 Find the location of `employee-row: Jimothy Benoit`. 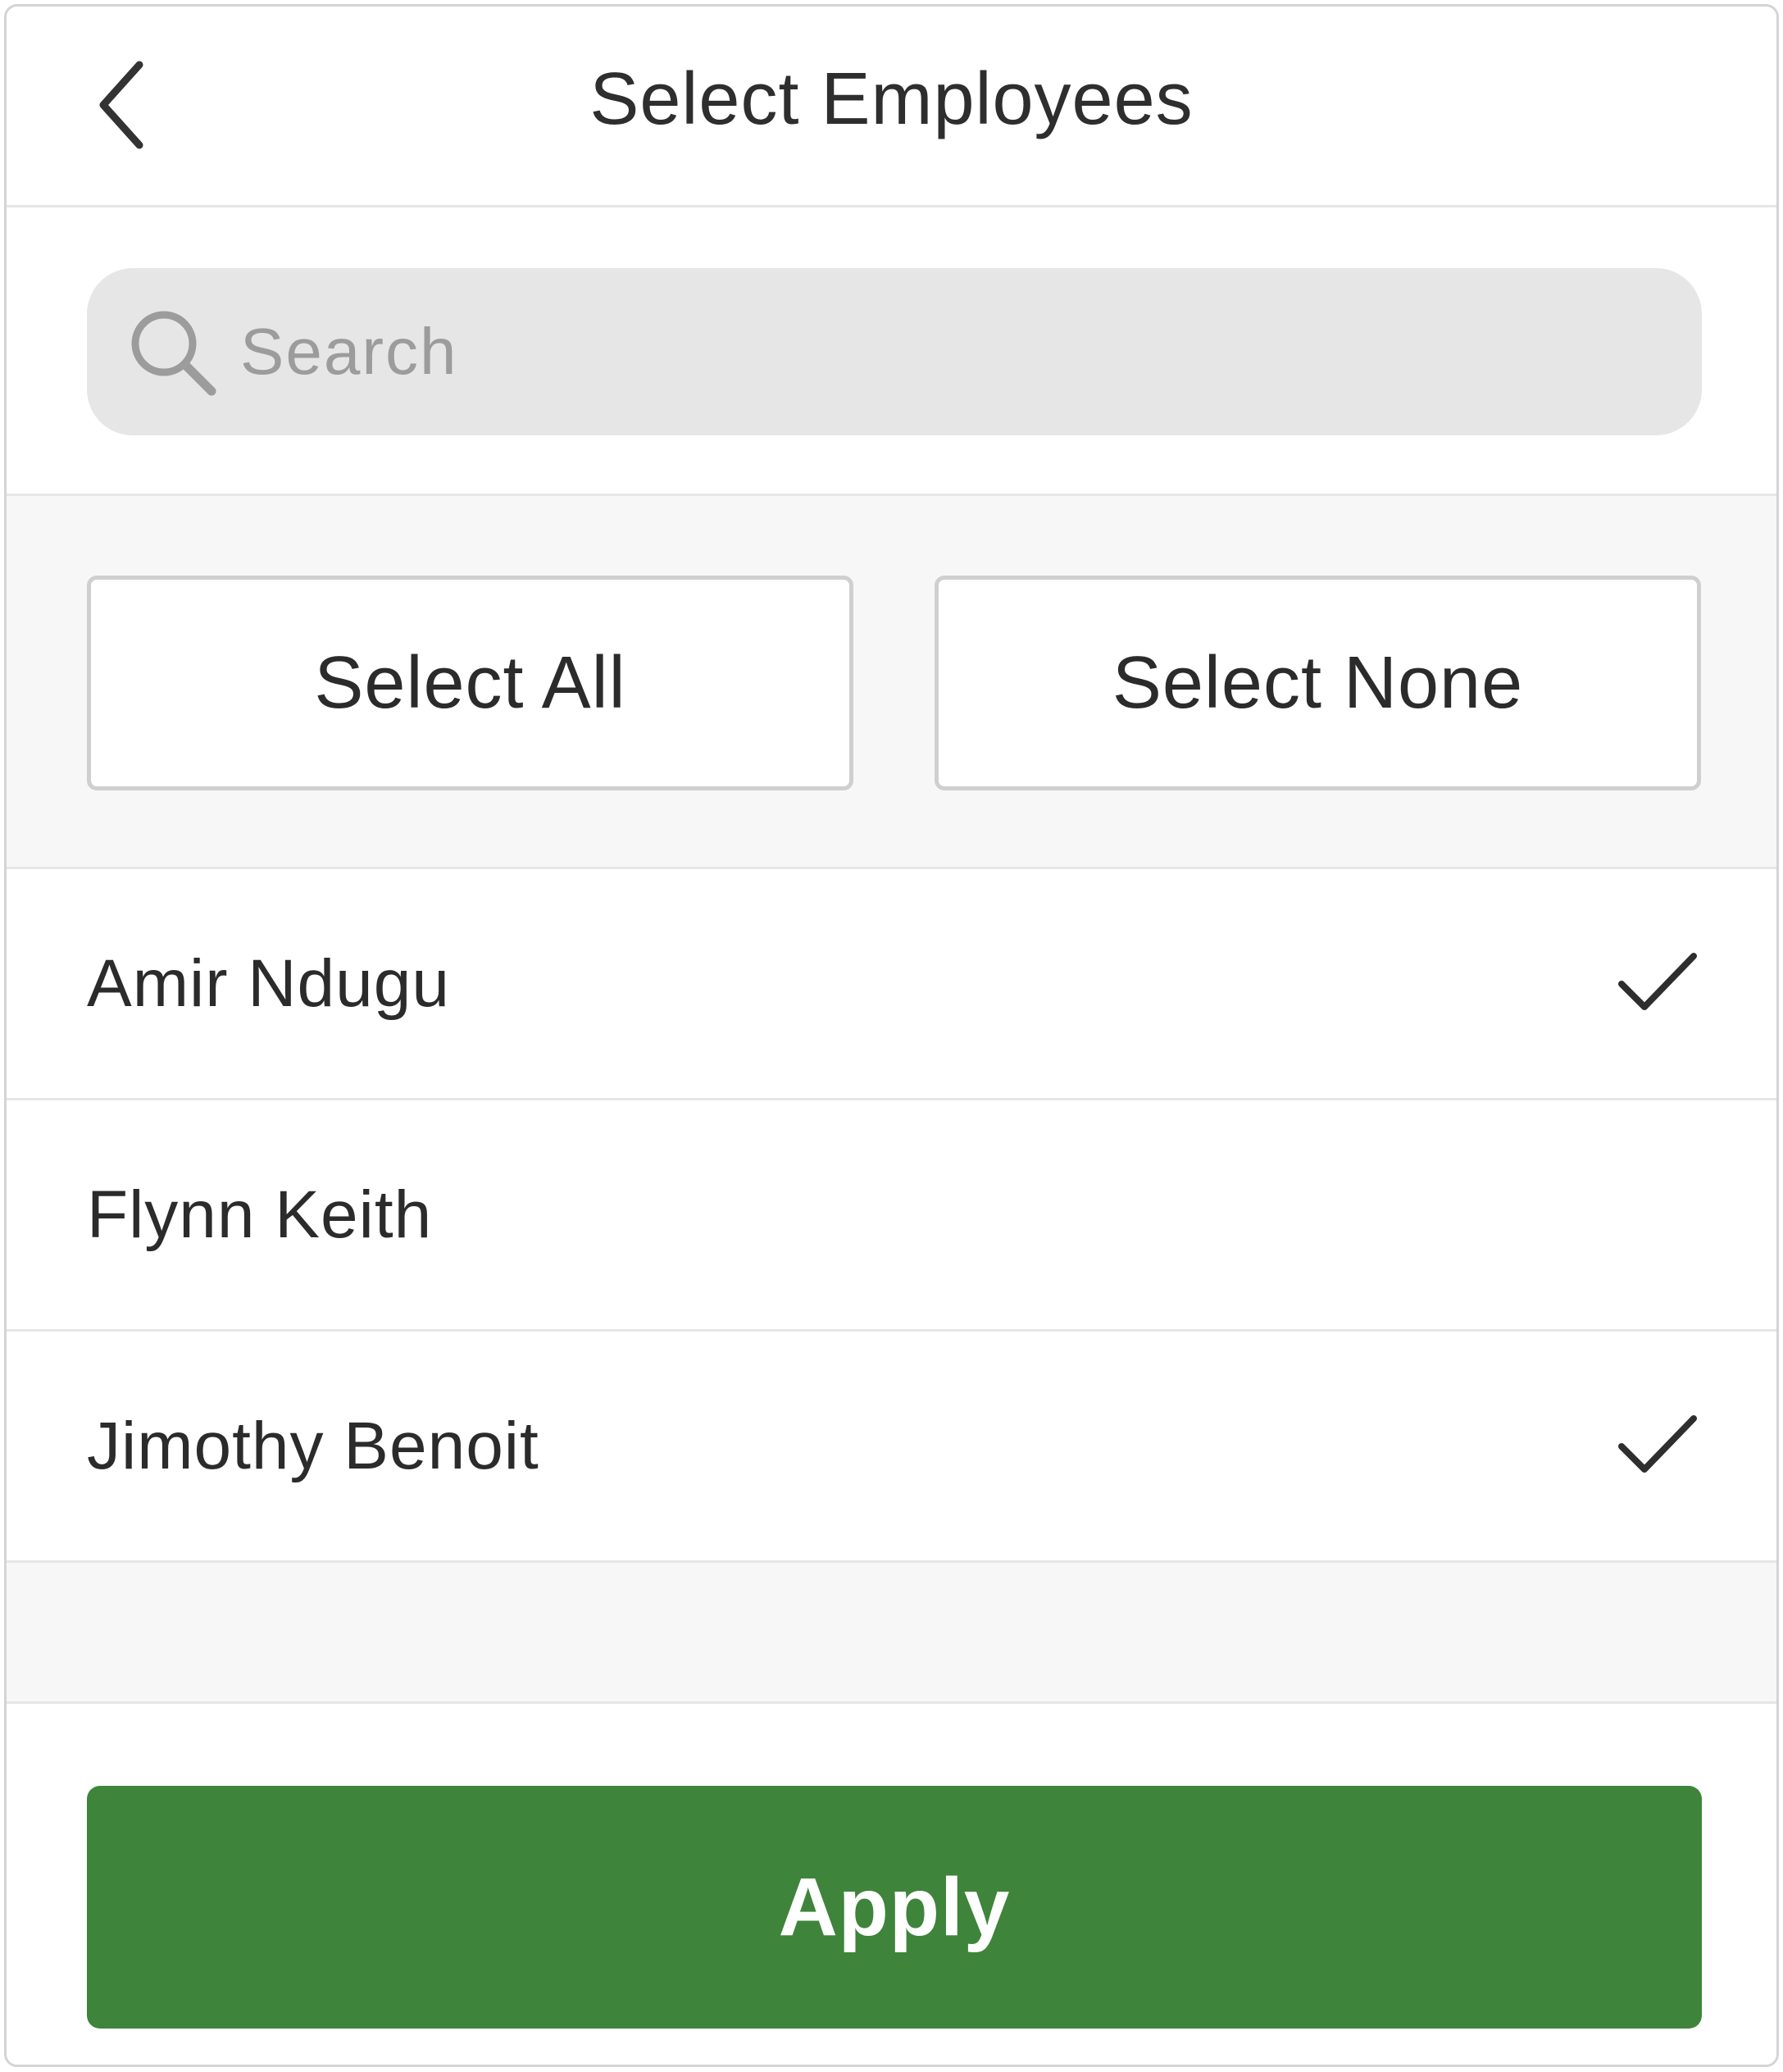

employee-row: Jimothy Benoit is located at coordinates (891, 1447).